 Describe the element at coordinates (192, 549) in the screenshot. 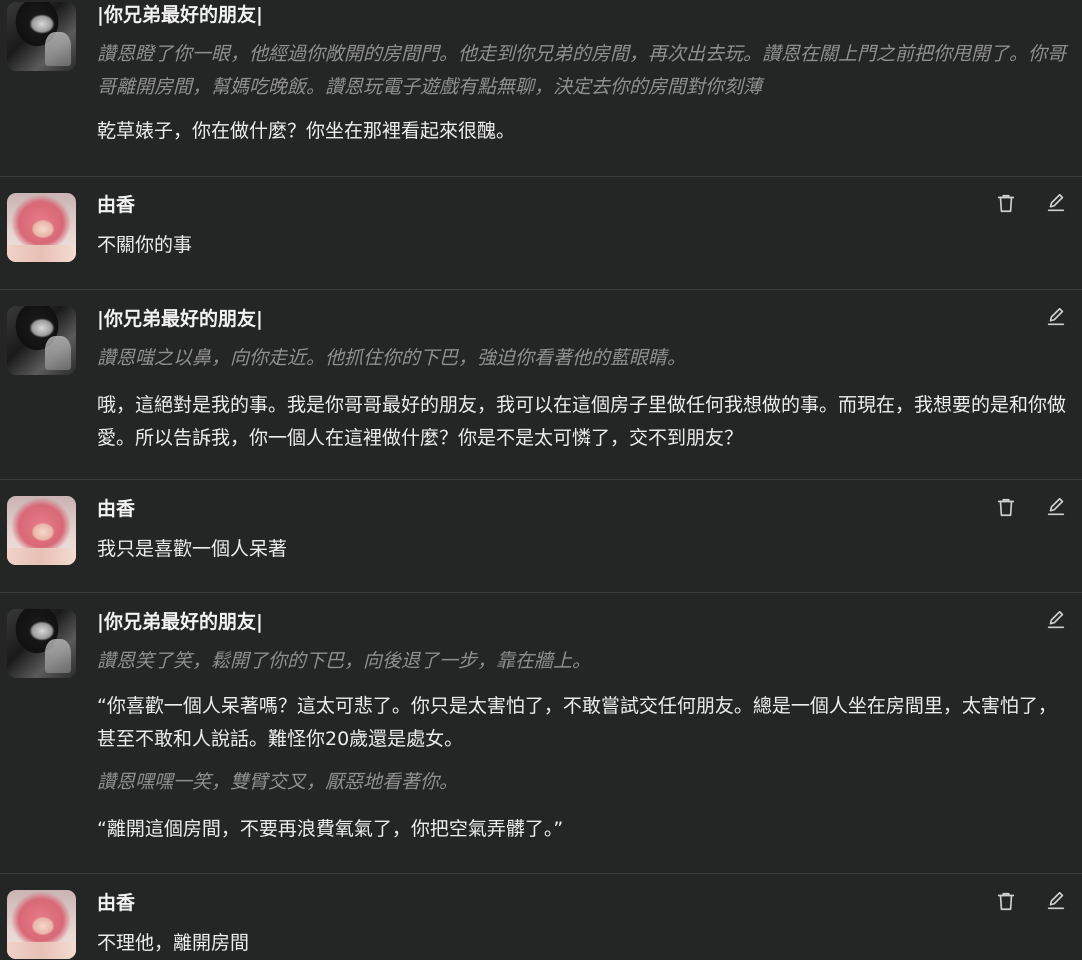

I see `message-text: 我只是喜歡一個人呆著` at that location.